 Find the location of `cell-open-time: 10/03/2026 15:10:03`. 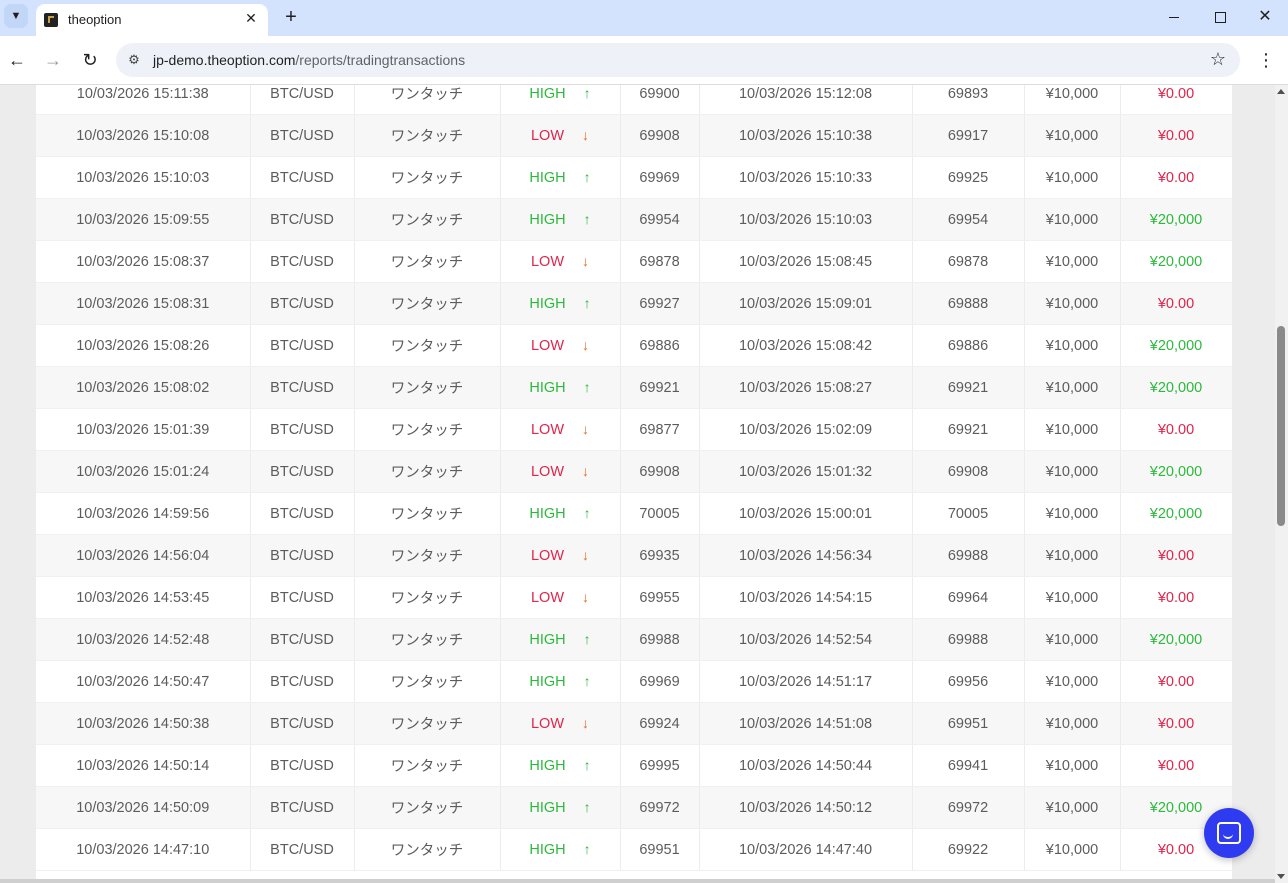

cell-open-time: 10/03/2026 15:10:03 is located at coordinates (143, 177).